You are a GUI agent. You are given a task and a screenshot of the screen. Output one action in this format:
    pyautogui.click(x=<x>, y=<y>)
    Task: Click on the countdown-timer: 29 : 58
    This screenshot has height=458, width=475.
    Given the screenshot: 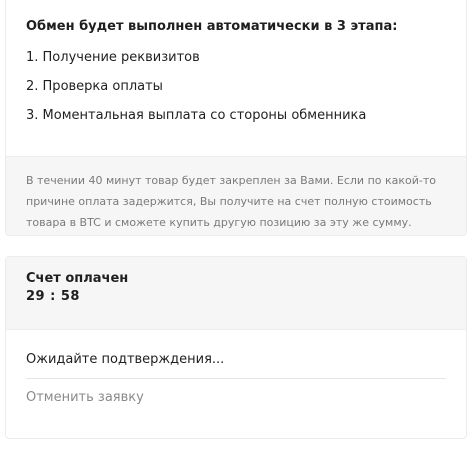 What is the action you would take?
    pyautogui.click(x=53, y=296)
    